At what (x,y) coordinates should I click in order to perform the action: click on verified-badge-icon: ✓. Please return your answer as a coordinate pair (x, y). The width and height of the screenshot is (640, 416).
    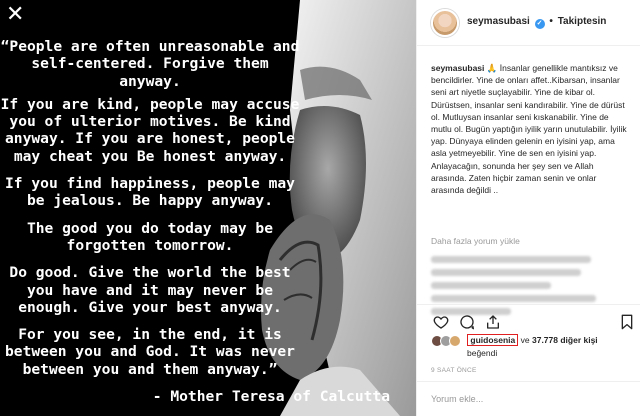
    Looking at the image, I should click on (539, 24).